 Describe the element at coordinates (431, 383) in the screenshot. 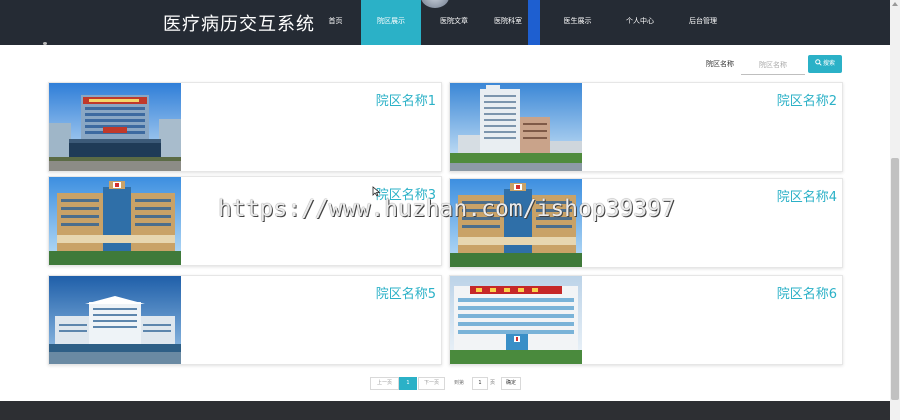

I see `next-page-button: 下一页` at that location.